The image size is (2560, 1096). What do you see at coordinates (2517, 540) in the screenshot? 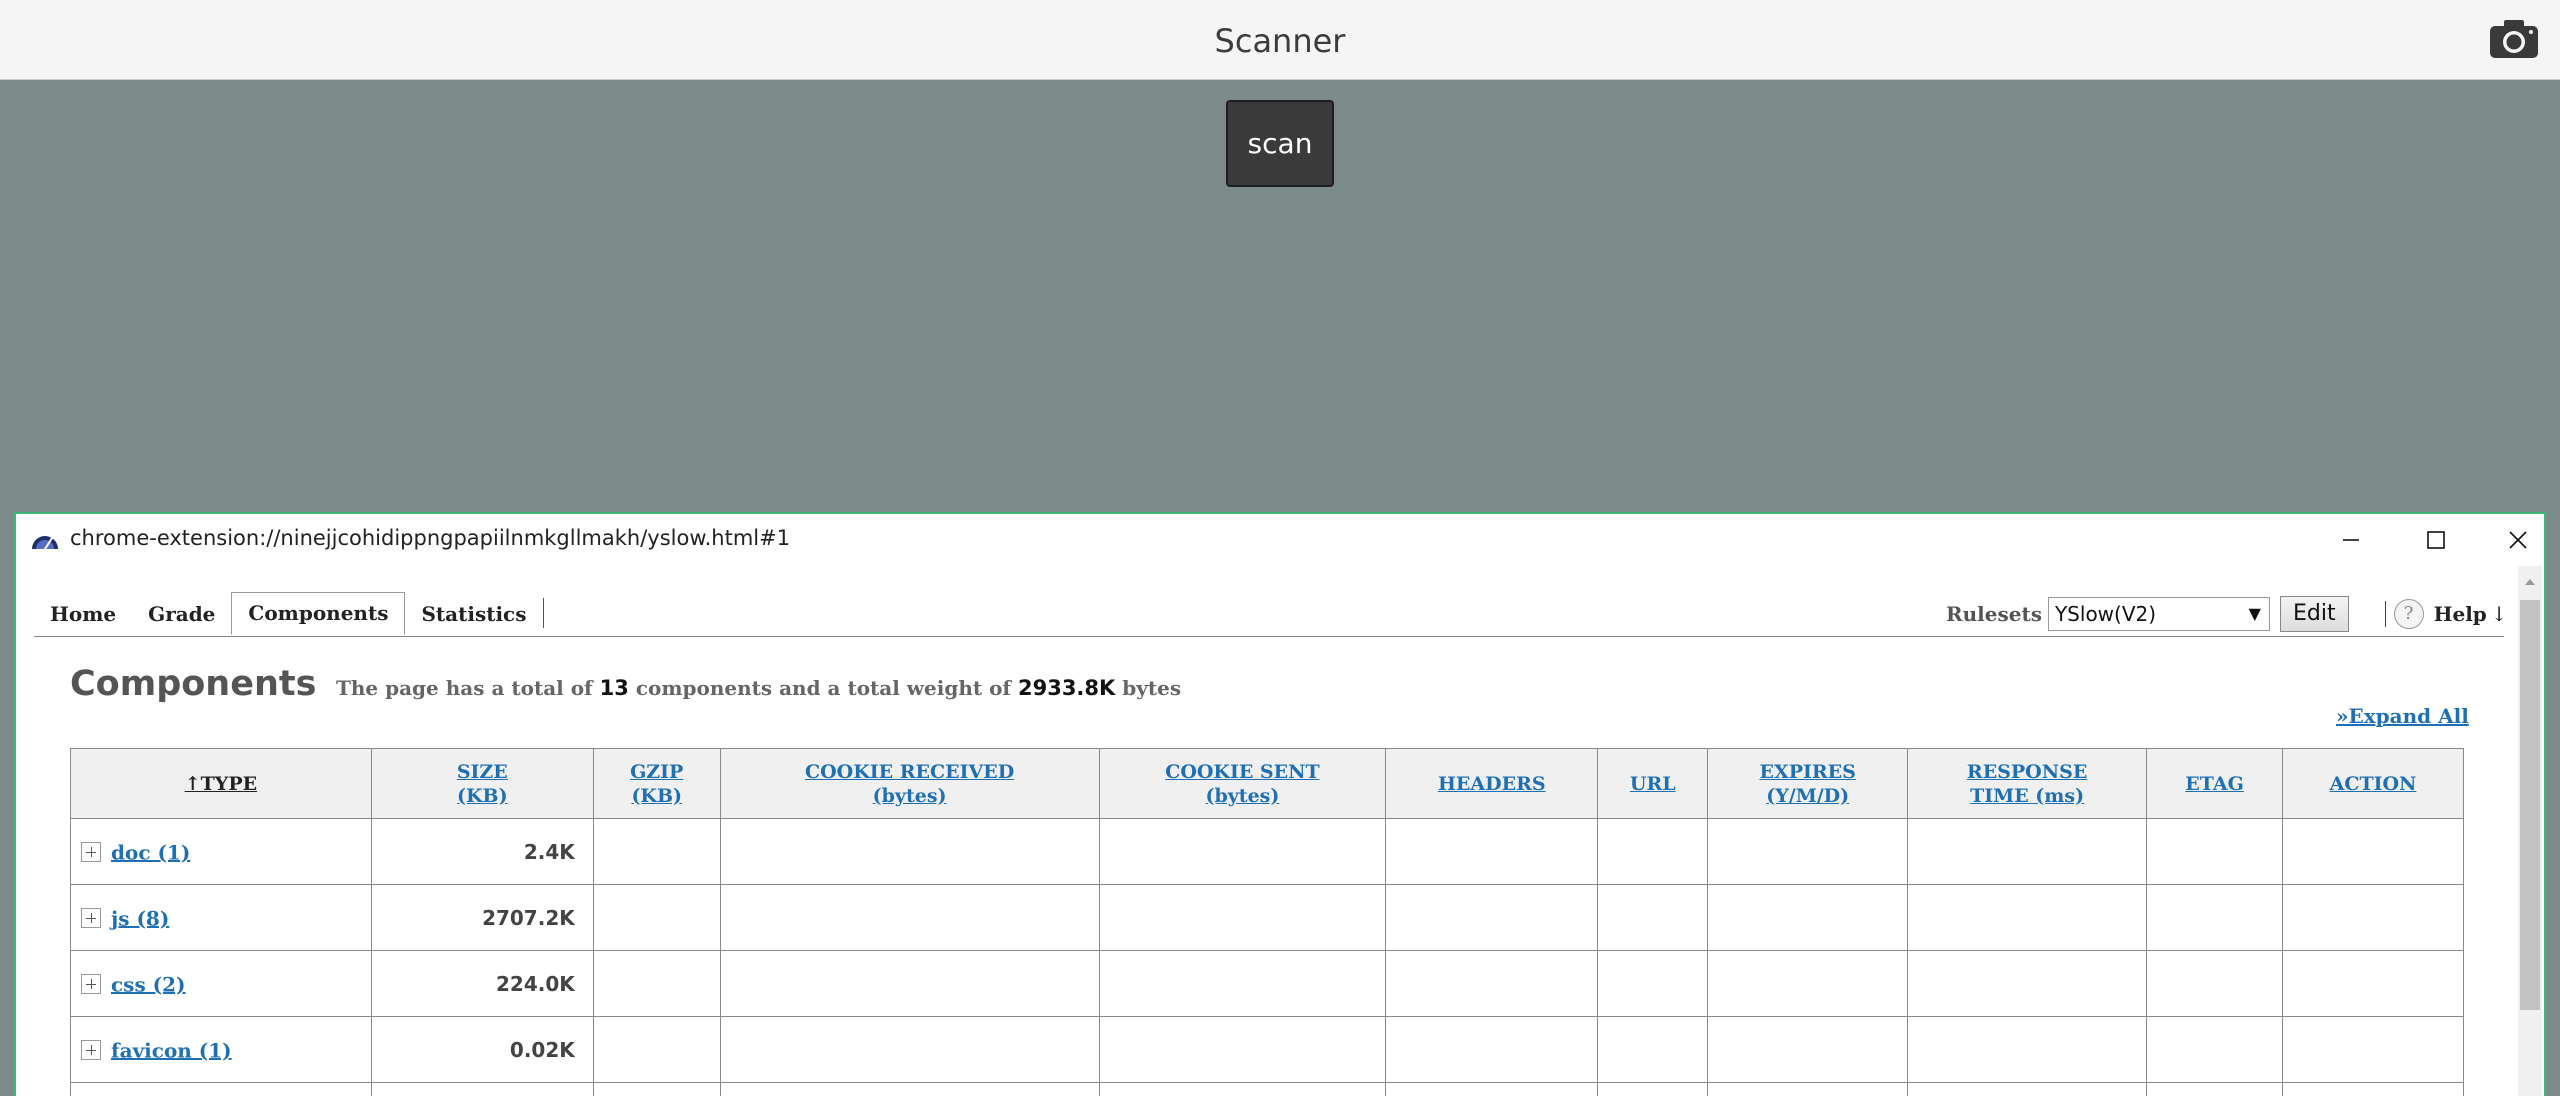
I see `close-icon` at bounding box center [2517, 540].